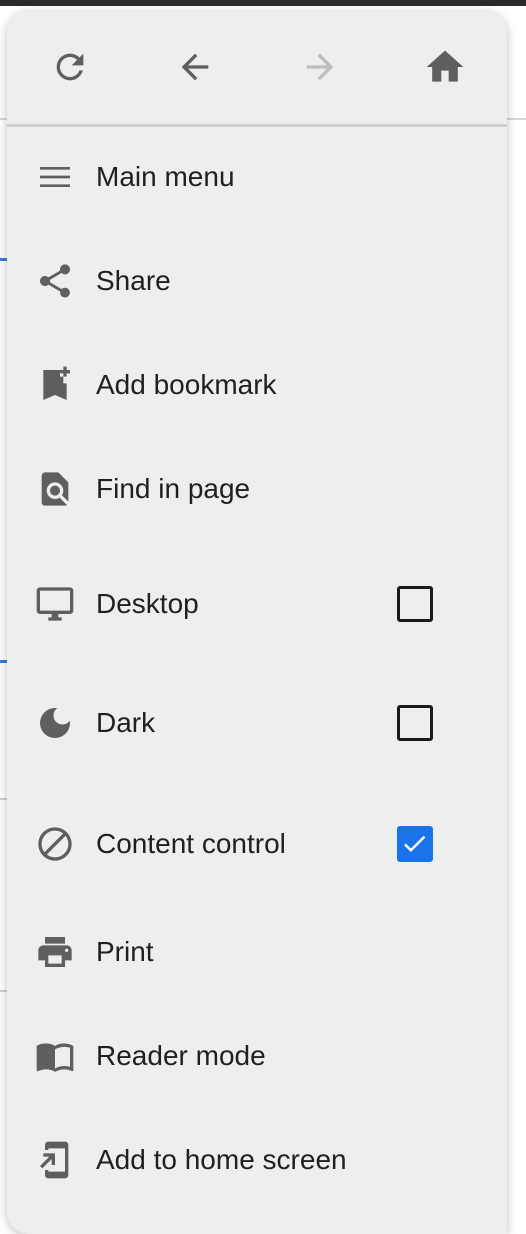 The image size is (526, 1234). I want to click on share-icon, so click(55, 281).